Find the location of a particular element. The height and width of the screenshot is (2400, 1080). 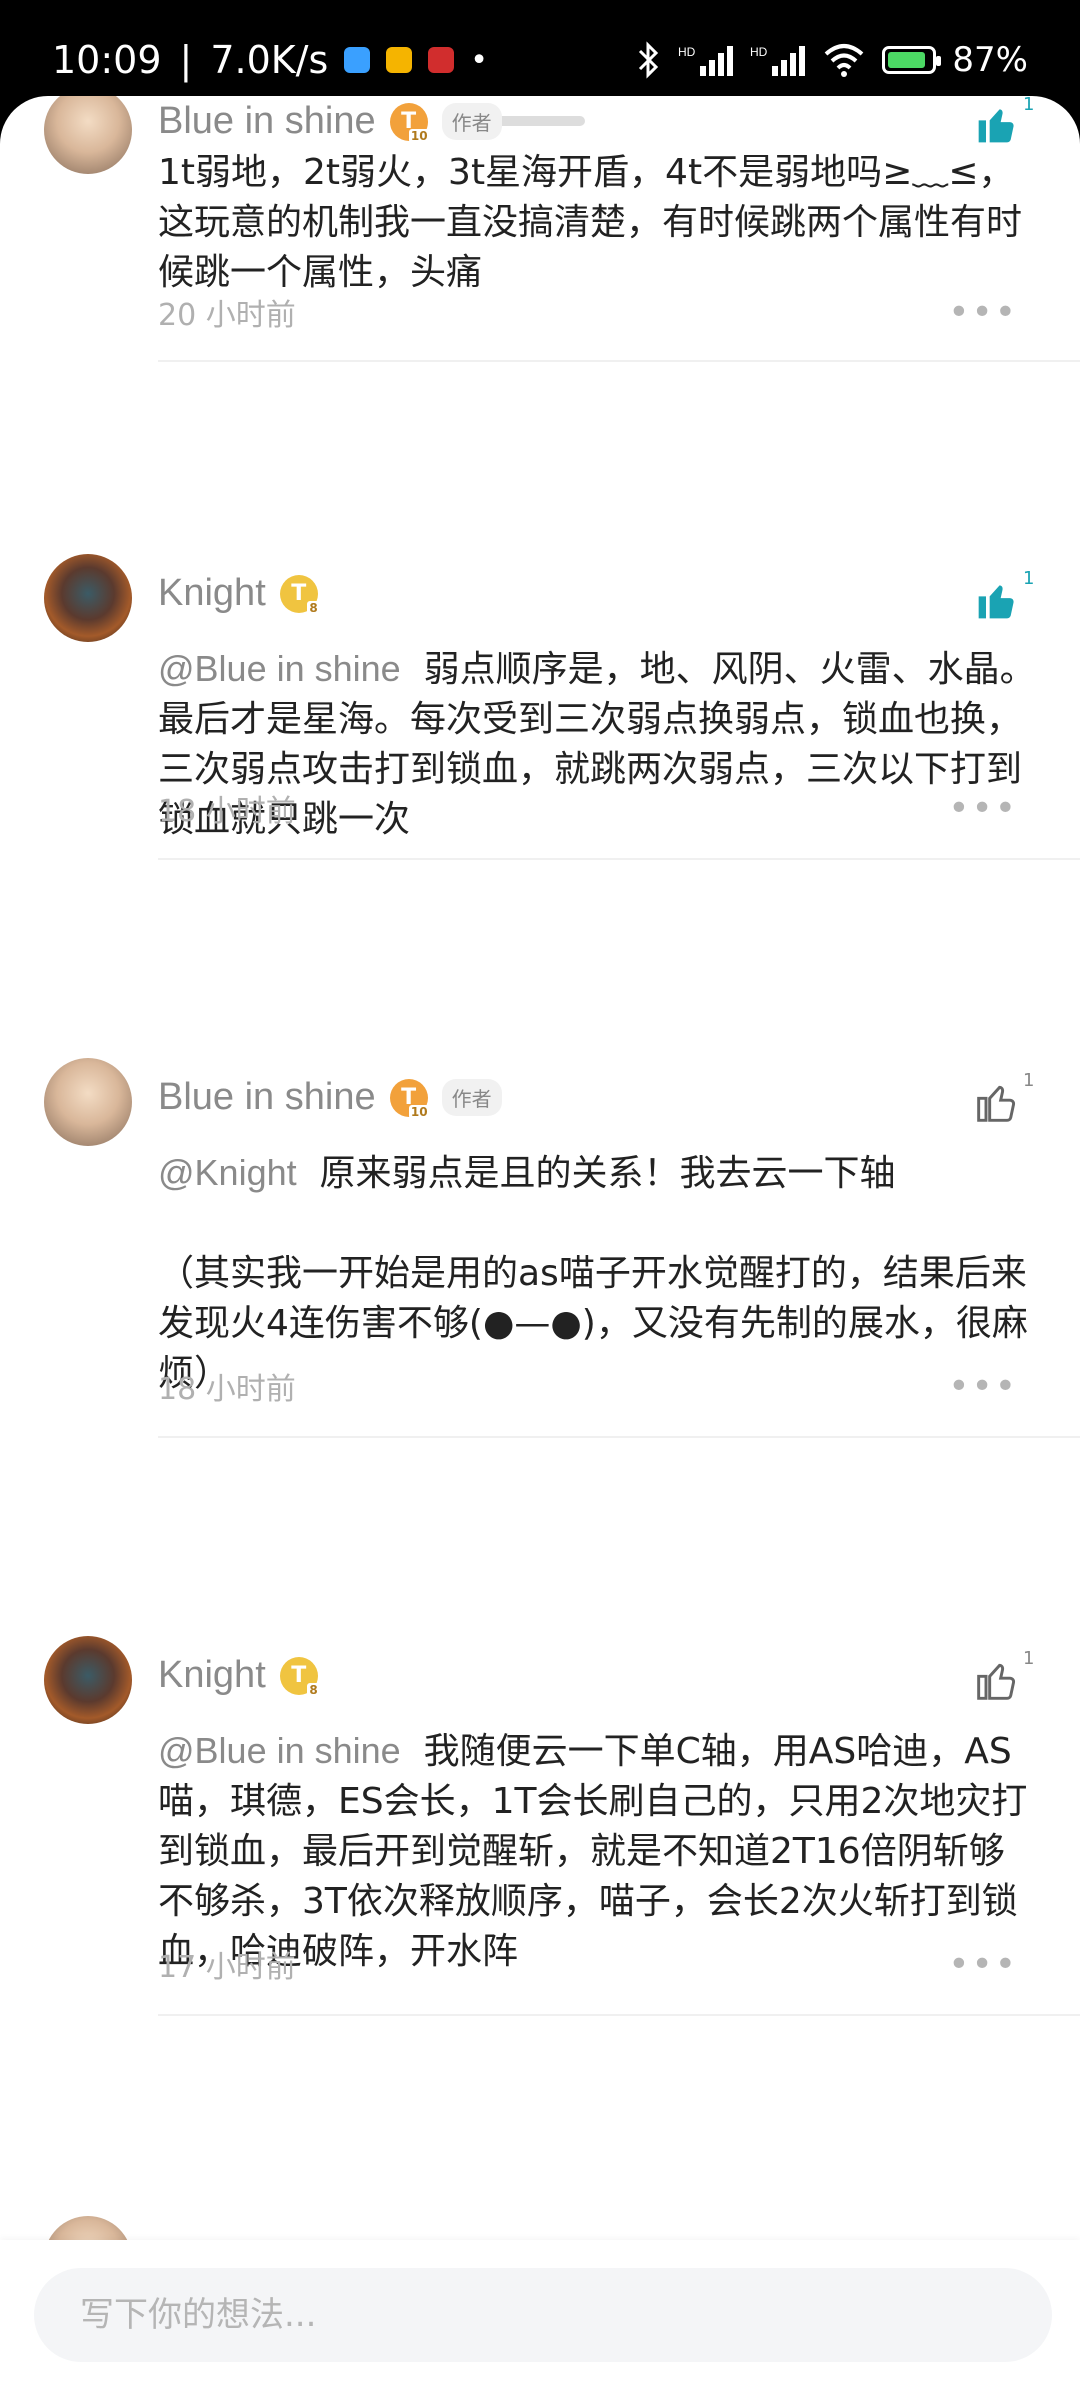

status-bar: 10:09 | 7.0K/s • HD HD 87% is located at coordinates (540, 50).